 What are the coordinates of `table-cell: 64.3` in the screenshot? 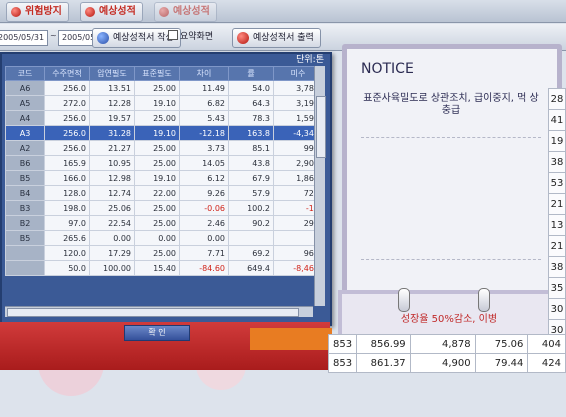 It's located at (251, 103).